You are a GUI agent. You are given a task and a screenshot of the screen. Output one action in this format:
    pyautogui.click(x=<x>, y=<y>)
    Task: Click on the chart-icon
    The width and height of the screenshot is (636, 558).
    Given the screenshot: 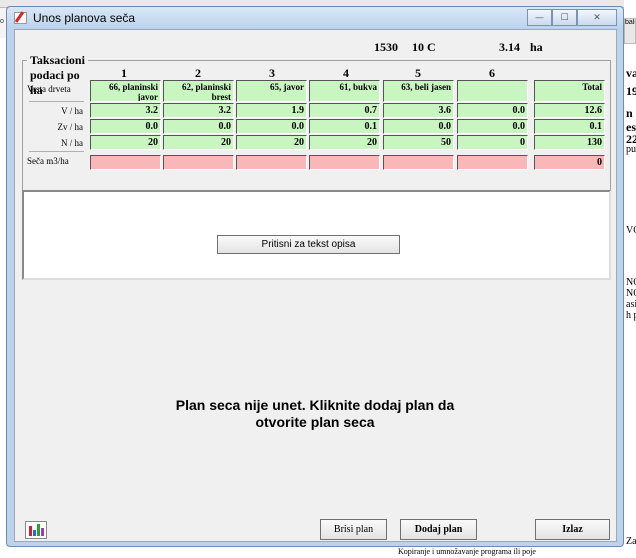 What is the action you would take?
    pyautogui.click(x=36, y=530)
    